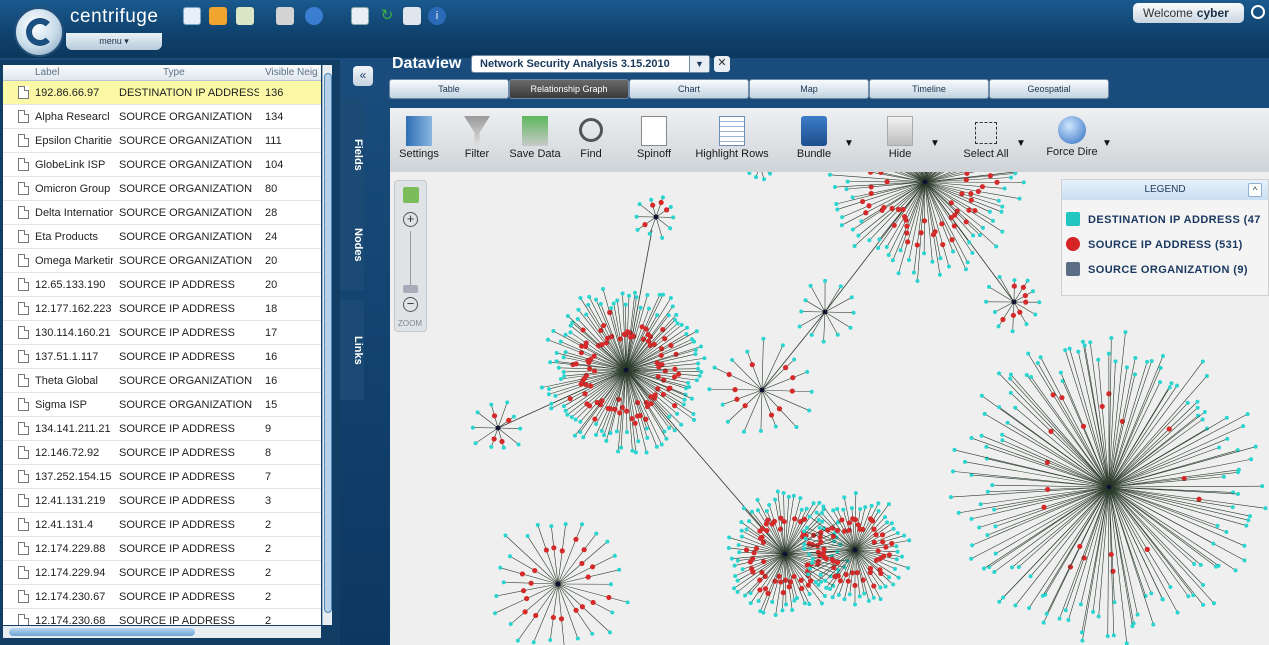 The height and width of the screenshot is (645, 1269). Describe the element at coordinates (410, 219) in the screenshot. I see `zoom-in-icon: +` at that location.